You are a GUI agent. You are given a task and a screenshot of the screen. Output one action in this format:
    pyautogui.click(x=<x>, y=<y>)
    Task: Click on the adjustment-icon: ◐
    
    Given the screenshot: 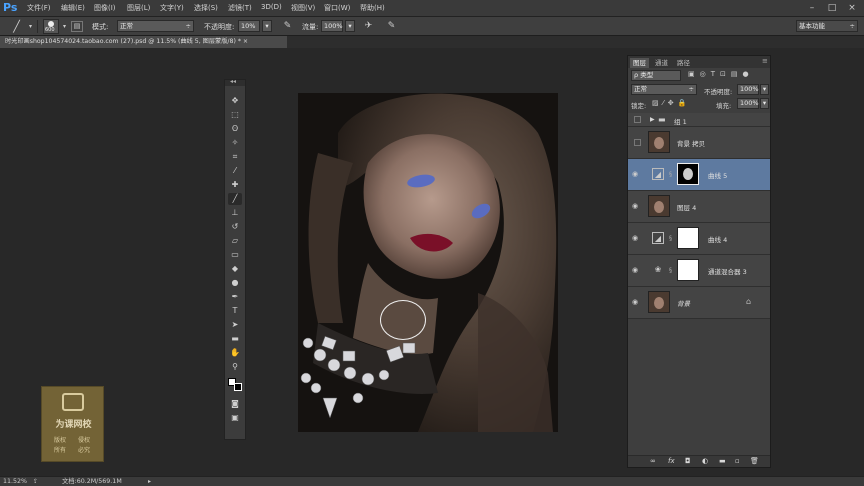 What is the action you would take?
    pyautogui.click(x=705, y=461)
    